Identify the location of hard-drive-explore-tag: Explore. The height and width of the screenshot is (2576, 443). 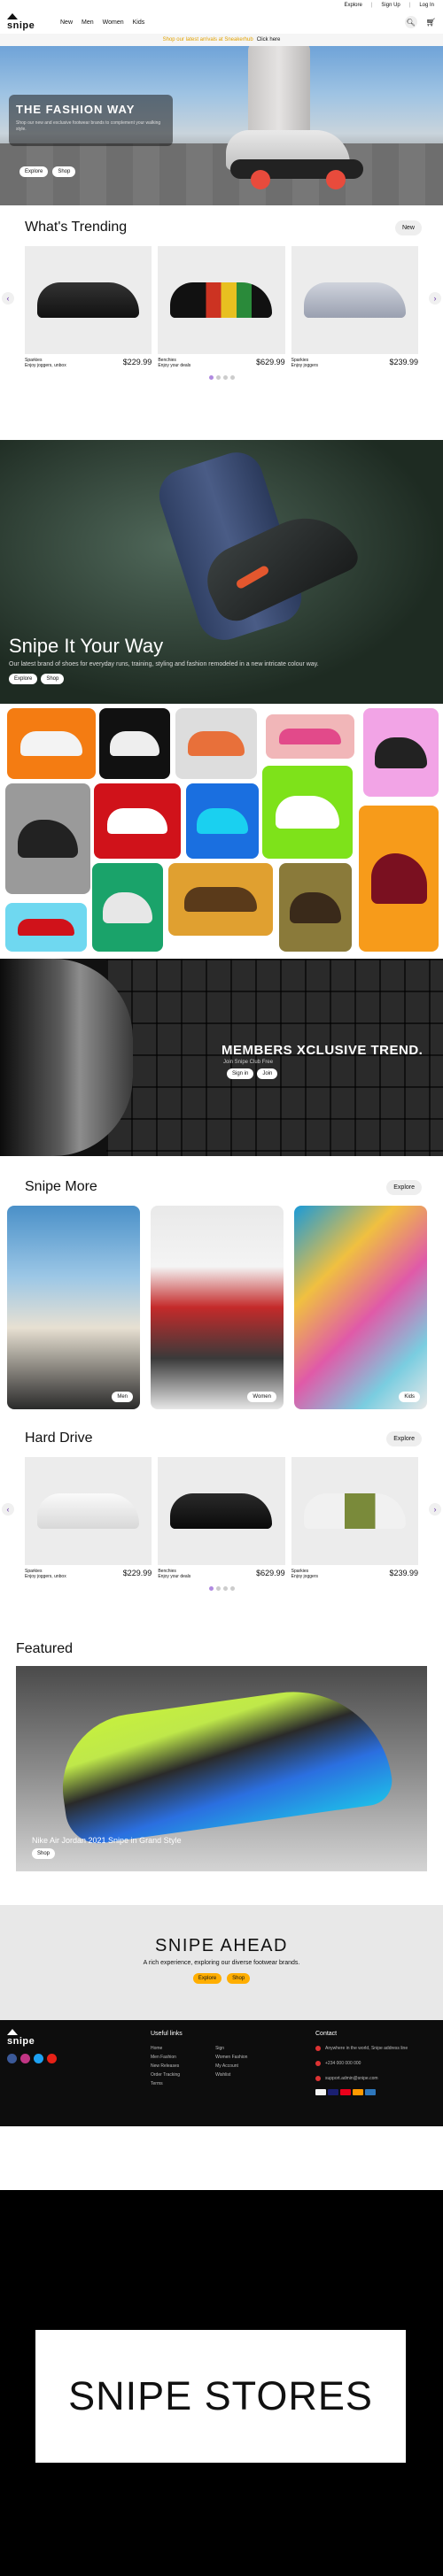
(404, 1438).